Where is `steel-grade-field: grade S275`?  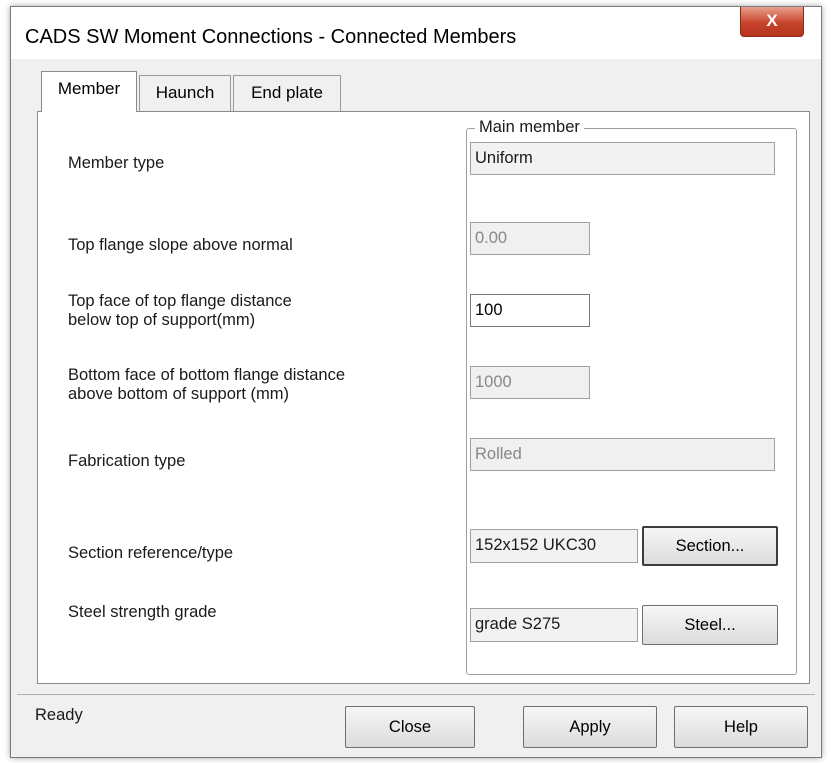 steel-grade-field: grade S275 is located at coordinates (554, 625).